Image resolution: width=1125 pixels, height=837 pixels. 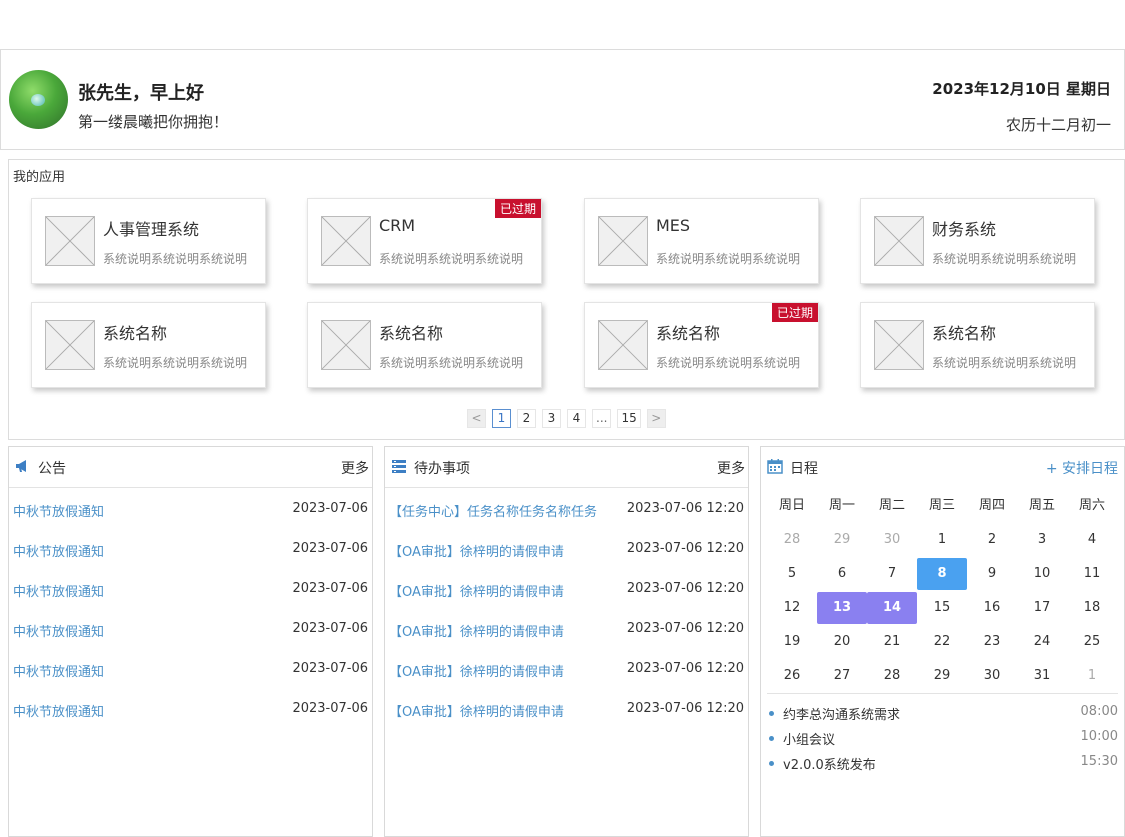 What do you see at coordinates (943, 764) in the screenshot?
I see `schedule-item: v2.0.0系统发布 15:30` at bounding box center [943, 764].